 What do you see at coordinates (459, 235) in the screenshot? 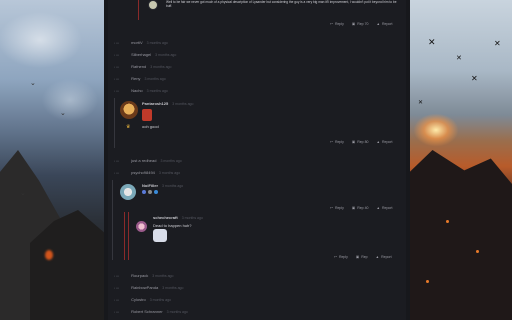
I see `mountain-shape` at bounding box center [459, 235].